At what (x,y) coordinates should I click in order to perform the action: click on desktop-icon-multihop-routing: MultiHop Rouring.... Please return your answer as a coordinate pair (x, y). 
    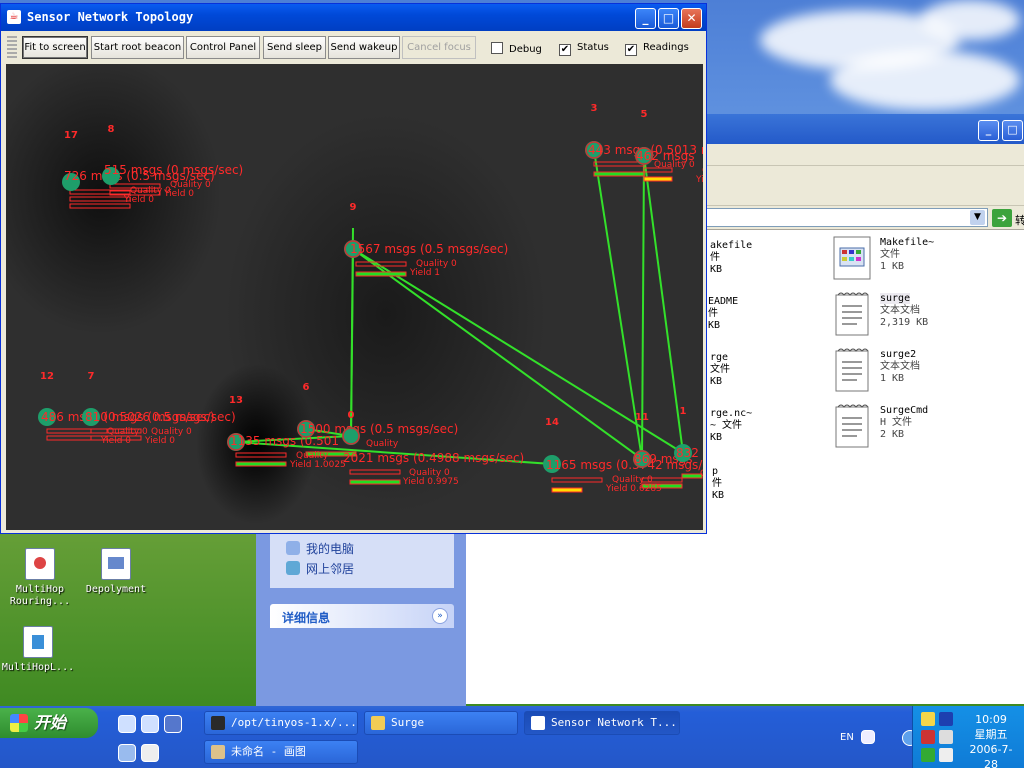
    Looking at the image, I should click on (40, 578).